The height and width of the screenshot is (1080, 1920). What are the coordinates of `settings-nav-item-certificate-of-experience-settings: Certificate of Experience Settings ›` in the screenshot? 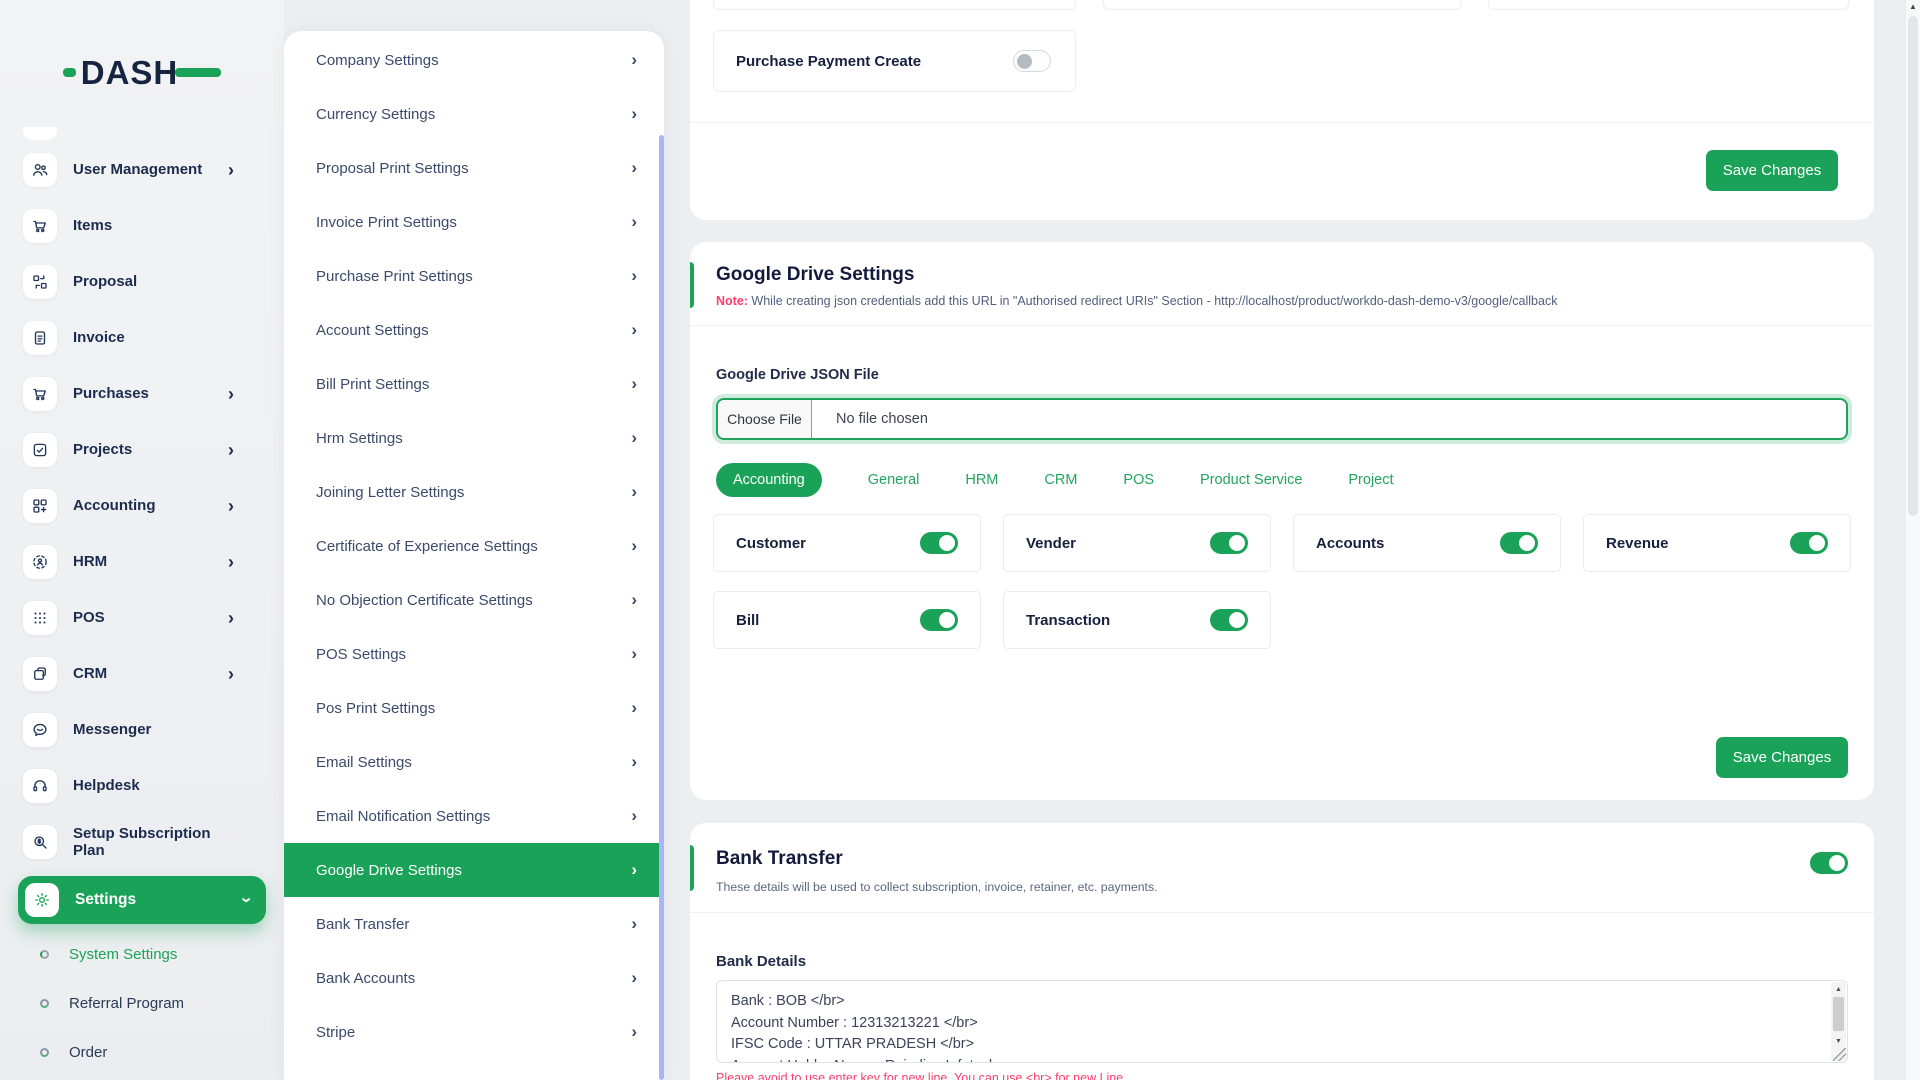 It's located at (474, 546).